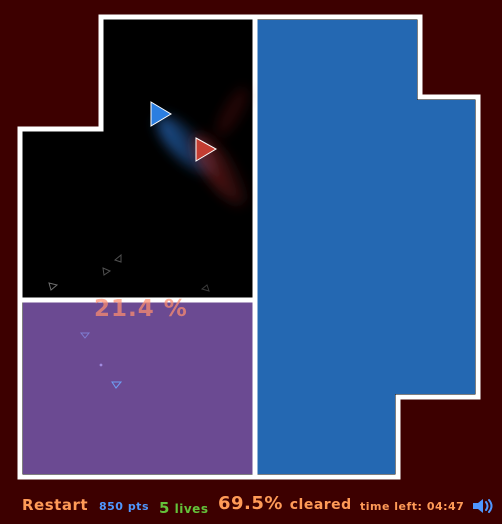  I want to click on particle-dot, so click(101, 365).